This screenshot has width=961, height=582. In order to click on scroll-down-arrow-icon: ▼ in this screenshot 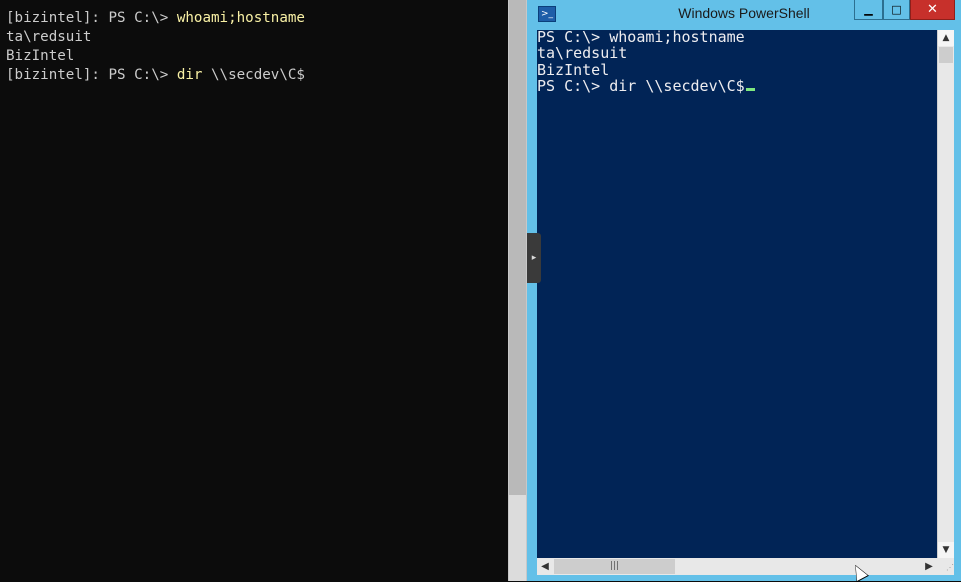, I will do `click(946, 550)`.